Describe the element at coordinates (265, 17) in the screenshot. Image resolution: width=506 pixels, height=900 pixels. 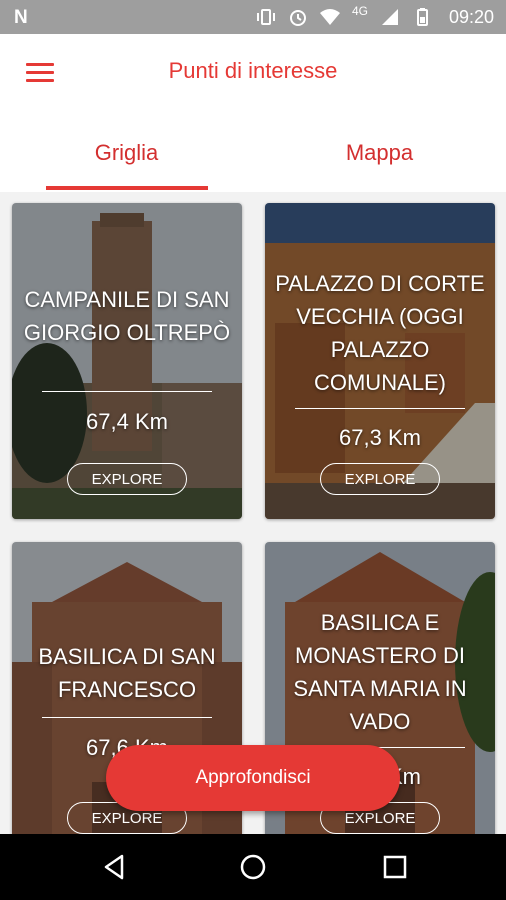
I see `vibrate-icon` at that location.